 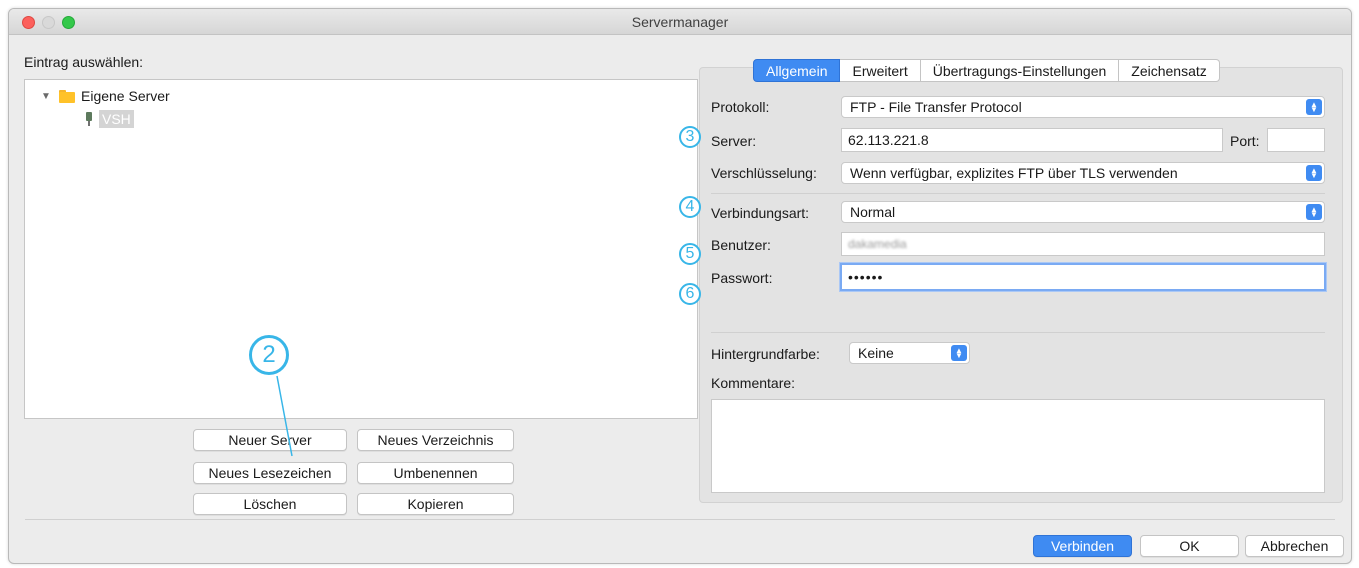 I want to click on tree-item-label: VSH, so click(x=116, y=119).